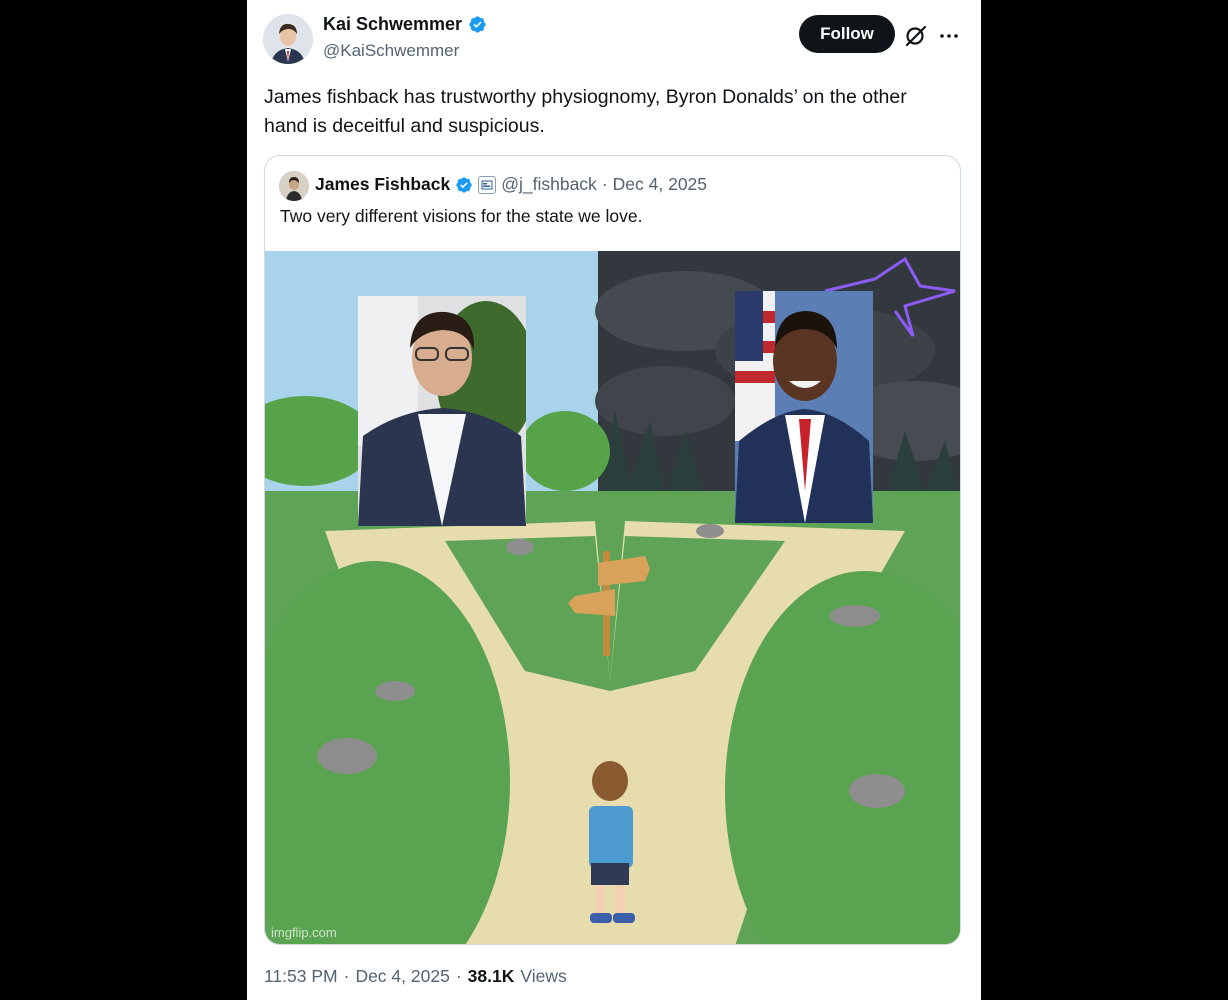  I want to click on views-count: 38.1K, so click(491, 976).